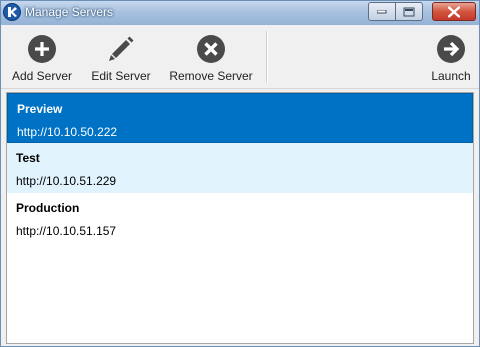  Describe the element at coordinates (121, 76) in the screenshot. I see `edit-server-label: Edit Server` at that location.